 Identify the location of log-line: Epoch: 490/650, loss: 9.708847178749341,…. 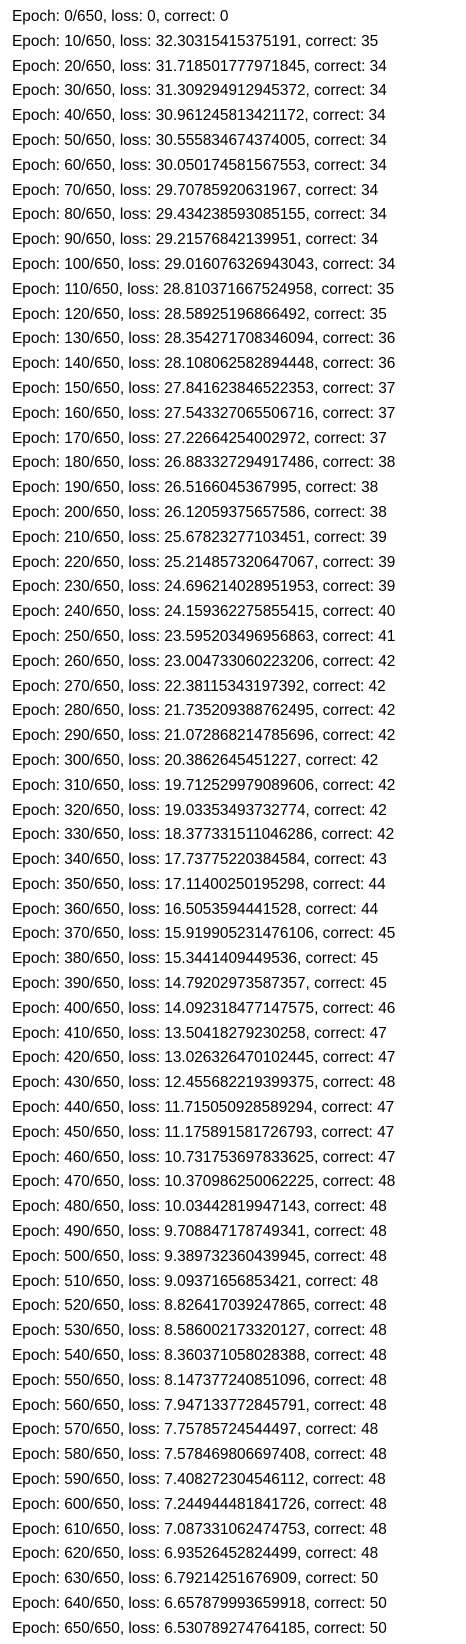
(199, 1232).